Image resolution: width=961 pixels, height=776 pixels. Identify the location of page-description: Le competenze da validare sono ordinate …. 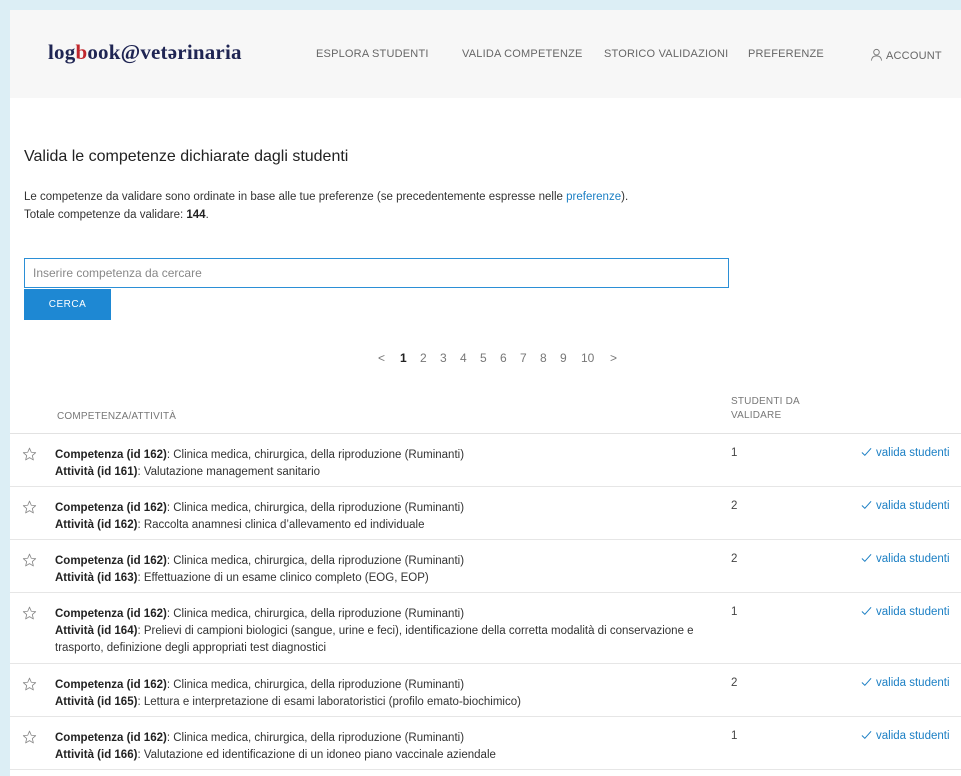
(404, 206).